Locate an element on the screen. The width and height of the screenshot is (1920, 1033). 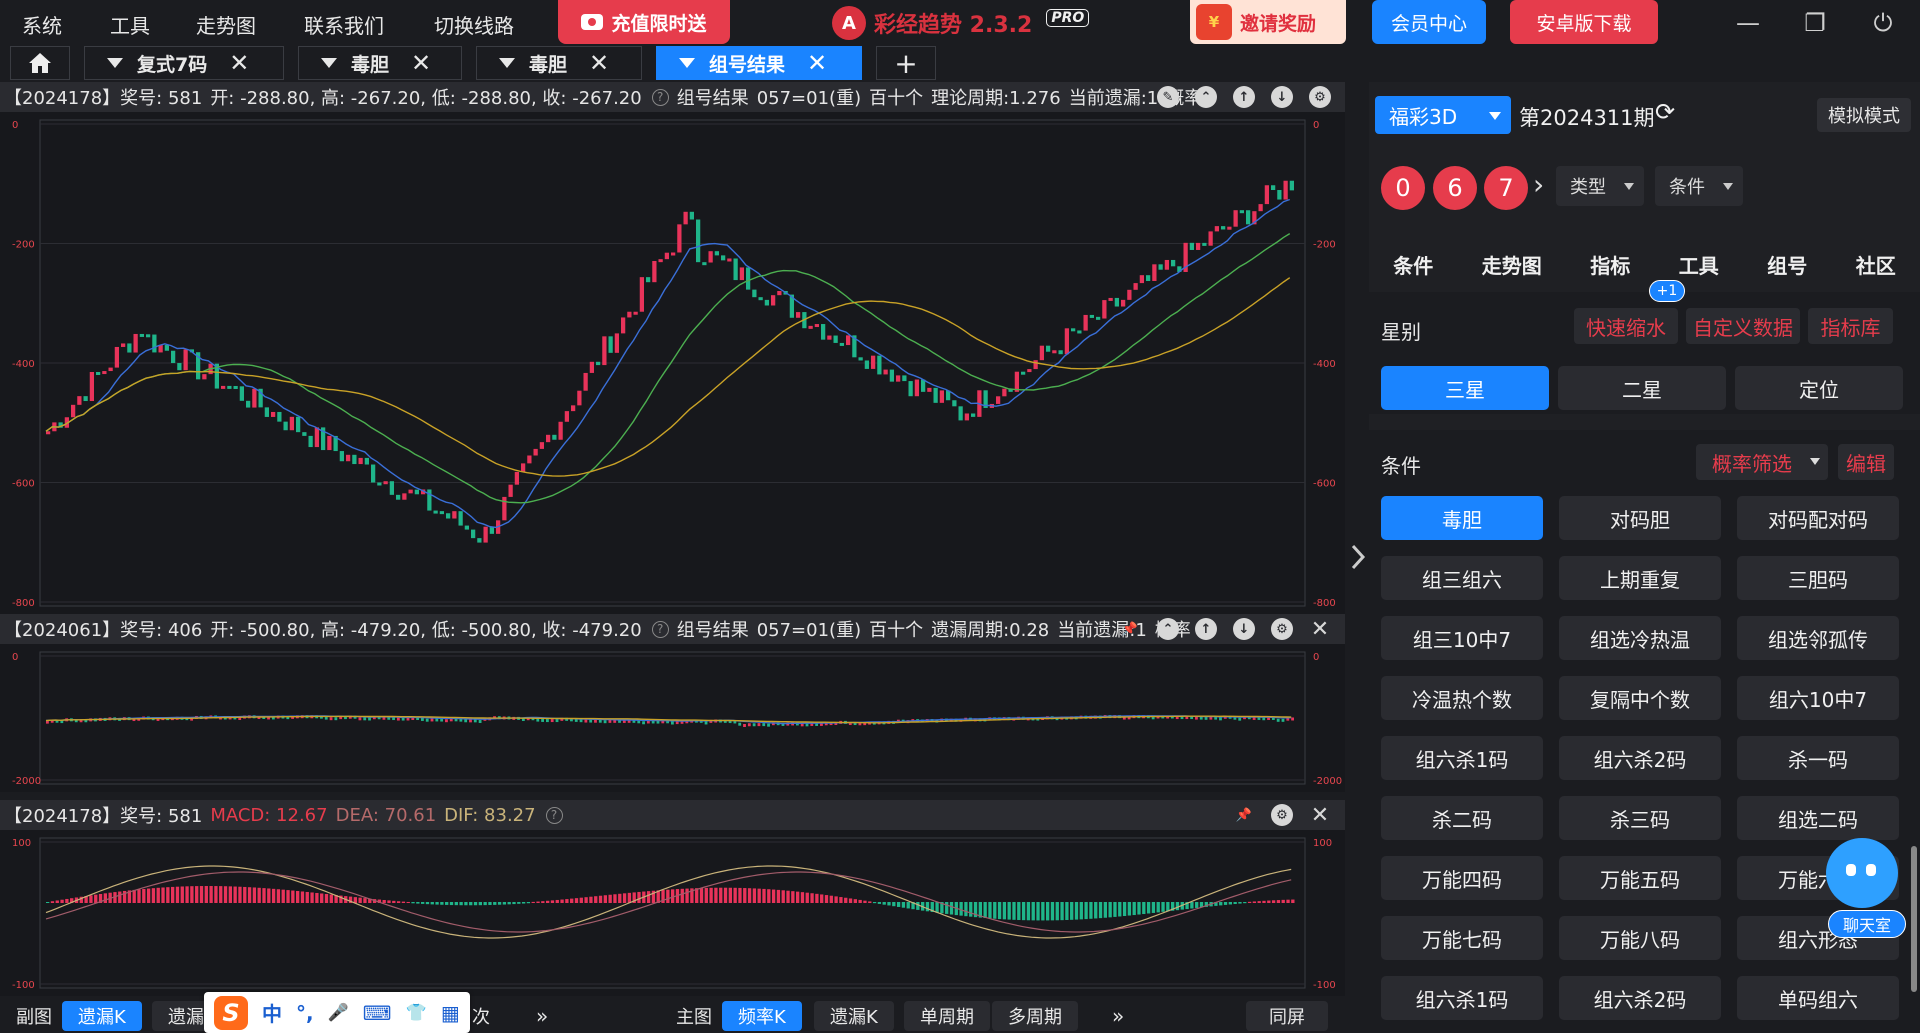
ime-punctuation-icon: °, is located at coordinates (305, 1013).